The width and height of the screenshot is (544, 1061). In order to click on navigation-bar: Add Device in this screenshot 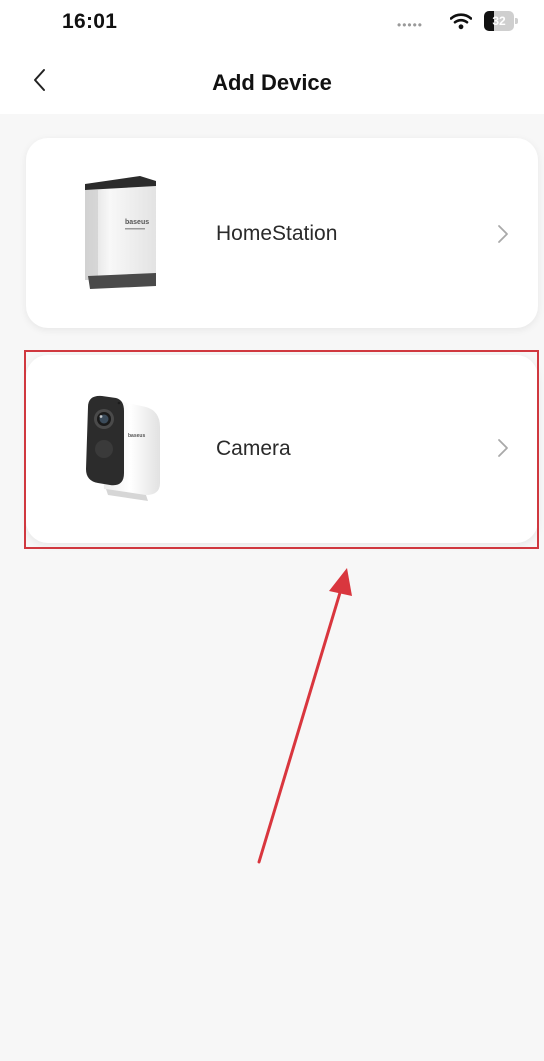, I will do `click(272, 82)`.